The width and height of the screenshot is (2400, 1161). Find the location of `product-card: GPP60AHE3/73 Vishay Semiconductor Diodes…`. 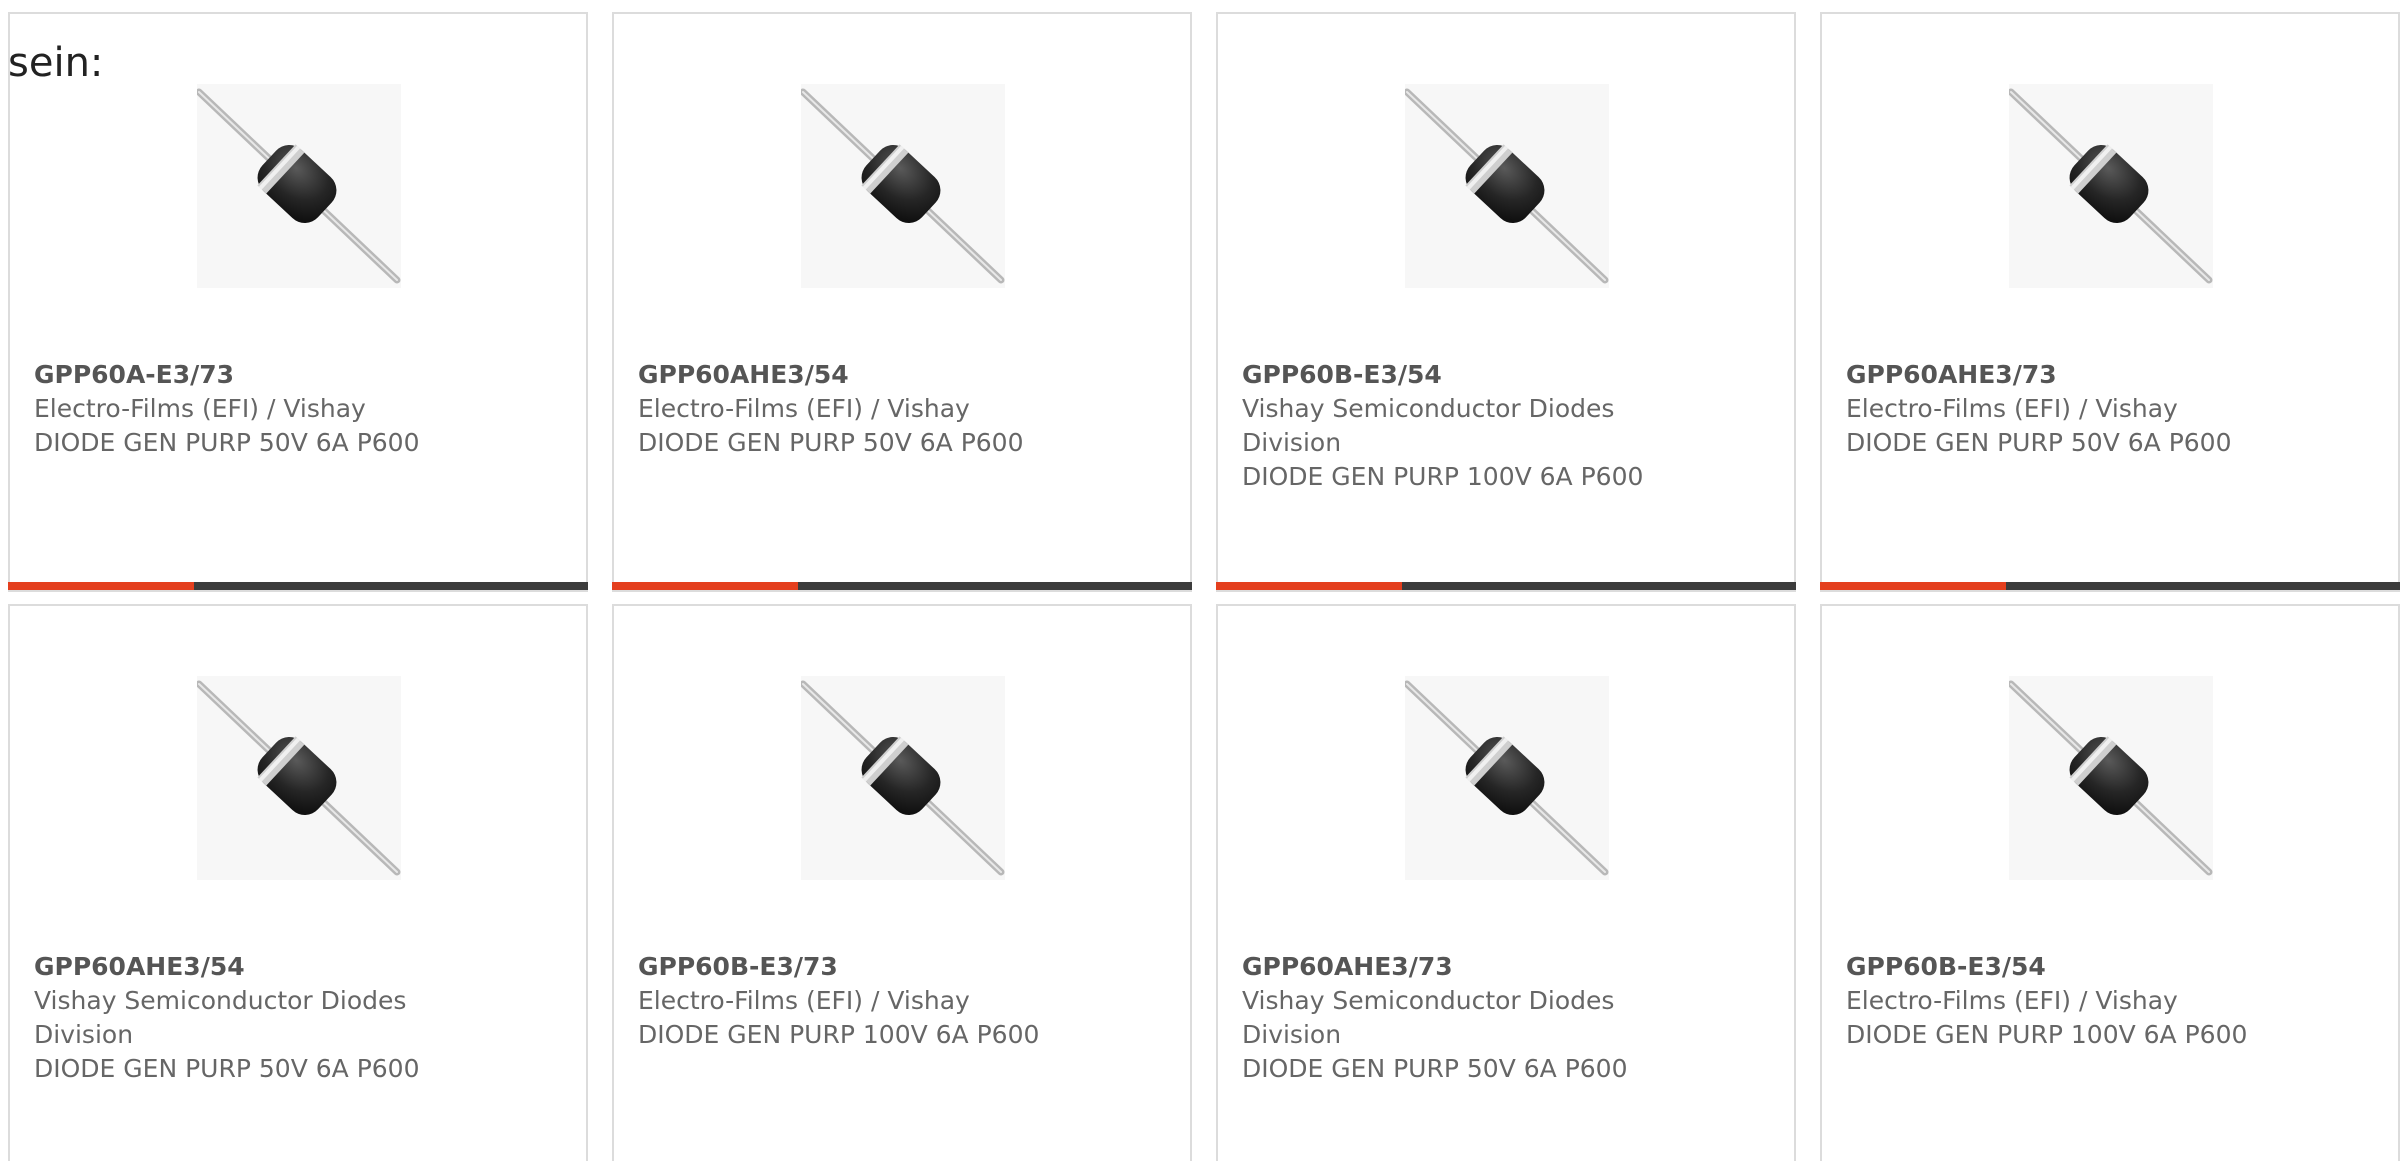

product-card: GPP60AHE3/73 Vishay Semiconductor Diodes… is located at coordinates (1506, 882).